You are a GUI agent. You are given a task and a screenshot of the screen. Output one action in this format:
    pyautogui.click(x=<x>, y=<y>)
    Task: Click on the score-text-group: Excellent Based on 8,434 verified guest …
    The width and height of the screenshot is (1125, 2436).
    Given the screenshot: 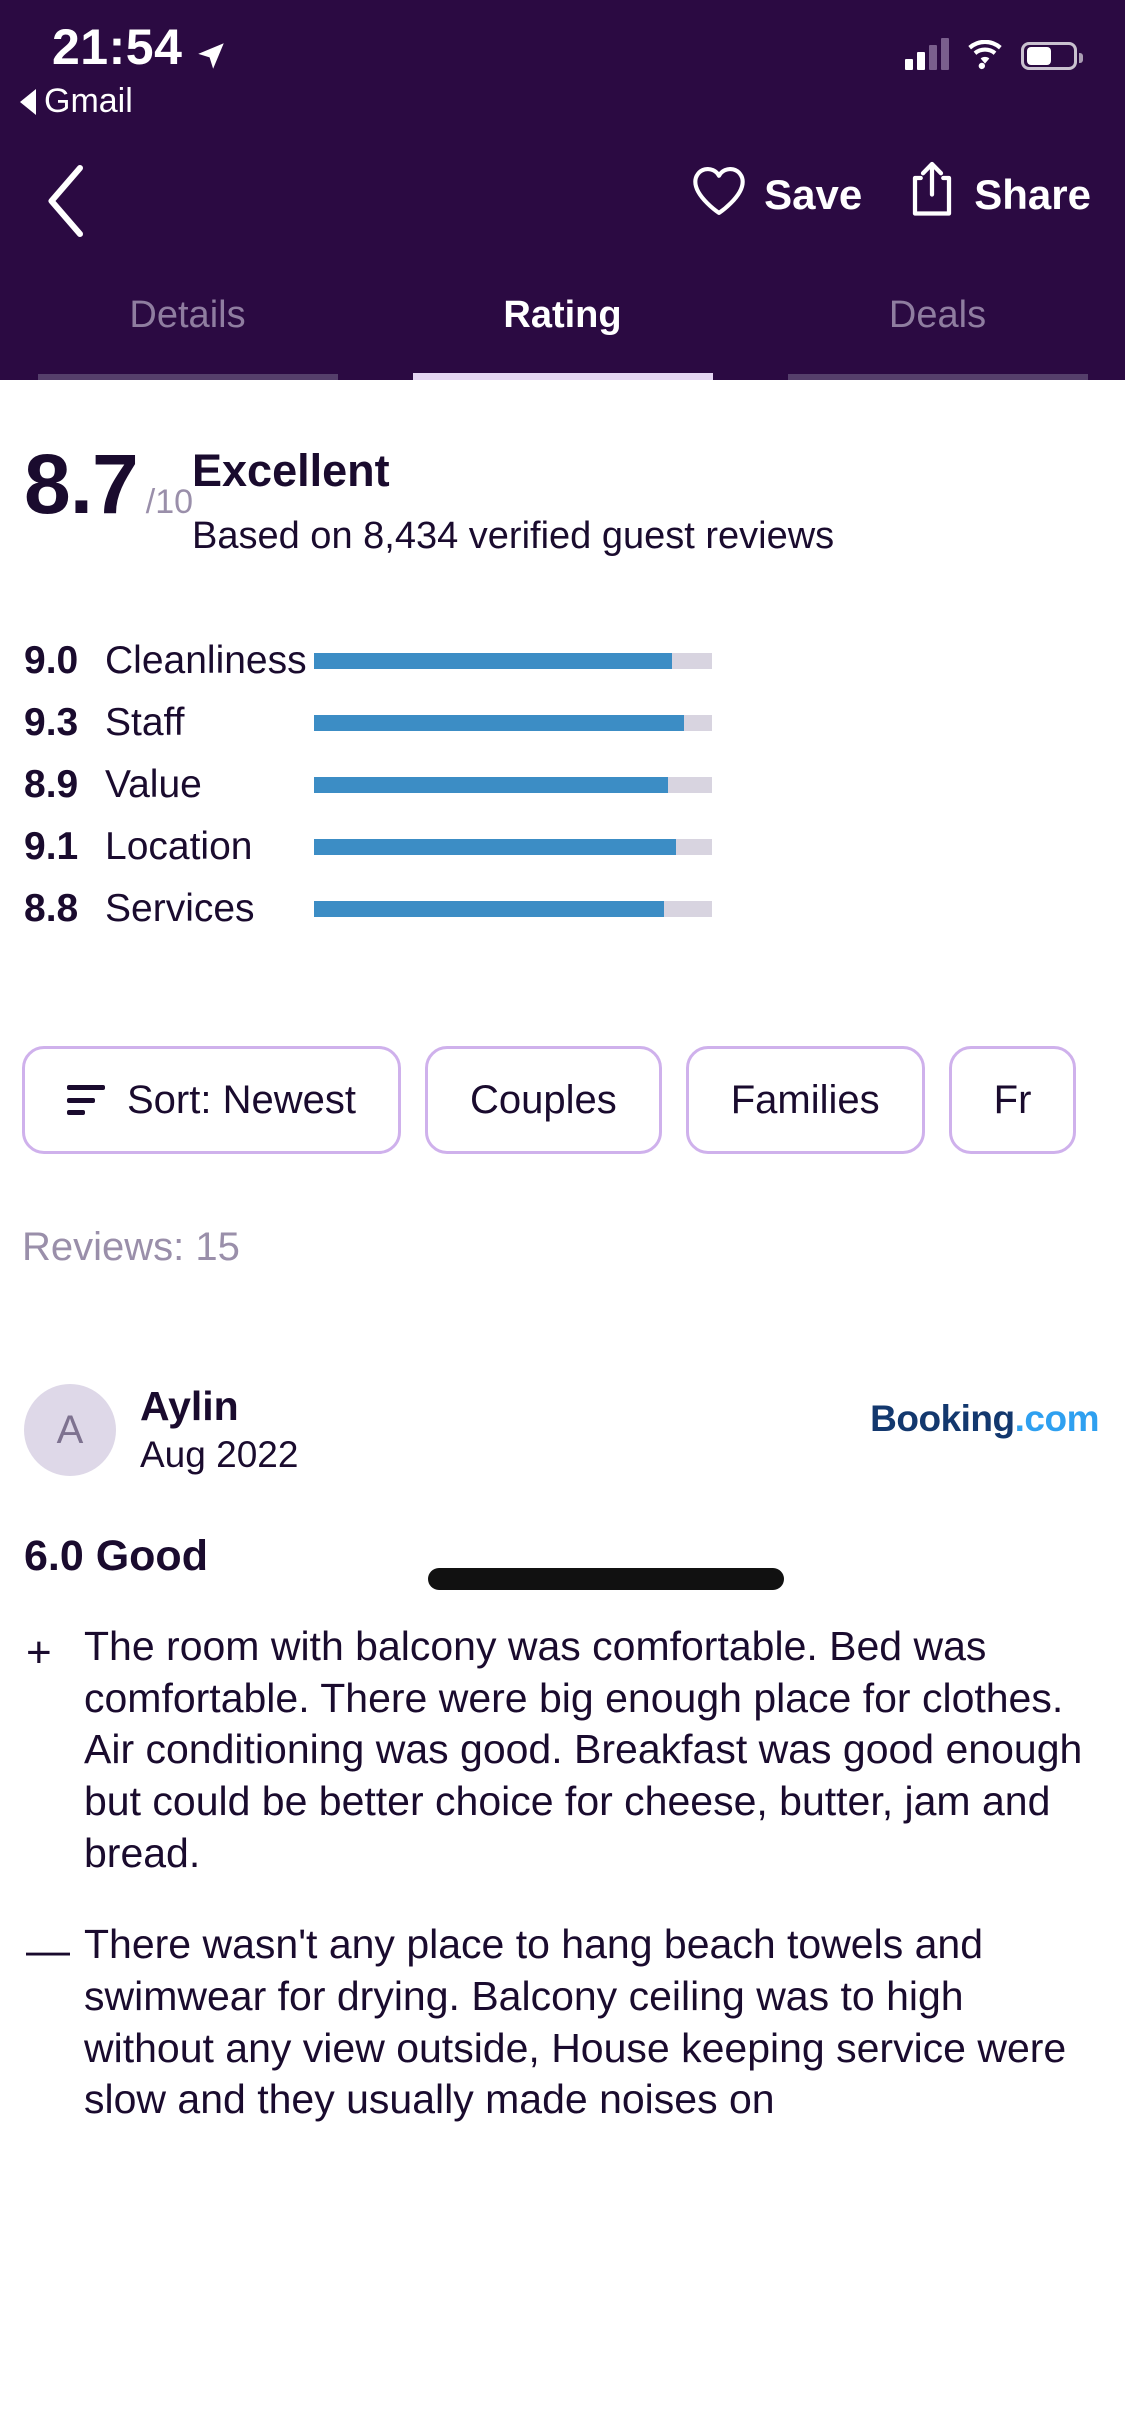 What is the action you would take?
    pyautogui.click(x=511, y=500)
    